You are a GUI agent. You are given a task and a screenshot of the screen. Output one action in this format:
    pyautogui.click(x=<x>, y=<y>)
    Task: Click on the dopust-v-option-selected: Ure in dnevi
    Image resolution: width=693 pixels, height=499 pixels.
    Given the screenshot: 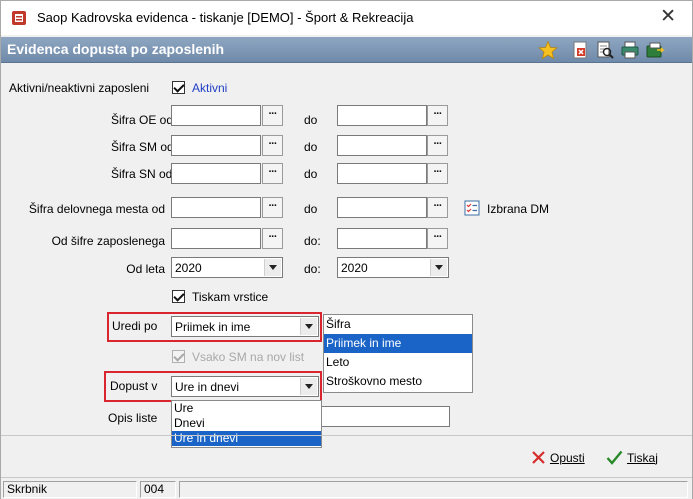 What is the action you would take?
    pyautogui.click(x=246, y=438)
    